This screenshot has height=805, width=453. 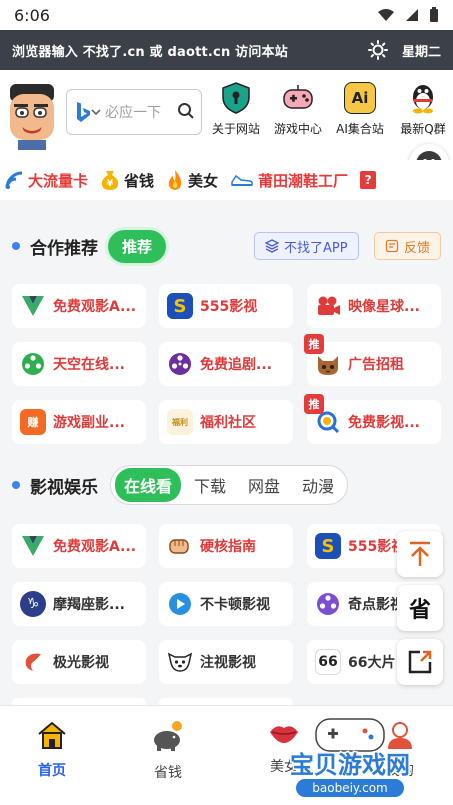 What do you see at coordinates (52, 735) in the screenshot?
I see `home-icon` at bounding box center [52, 735].